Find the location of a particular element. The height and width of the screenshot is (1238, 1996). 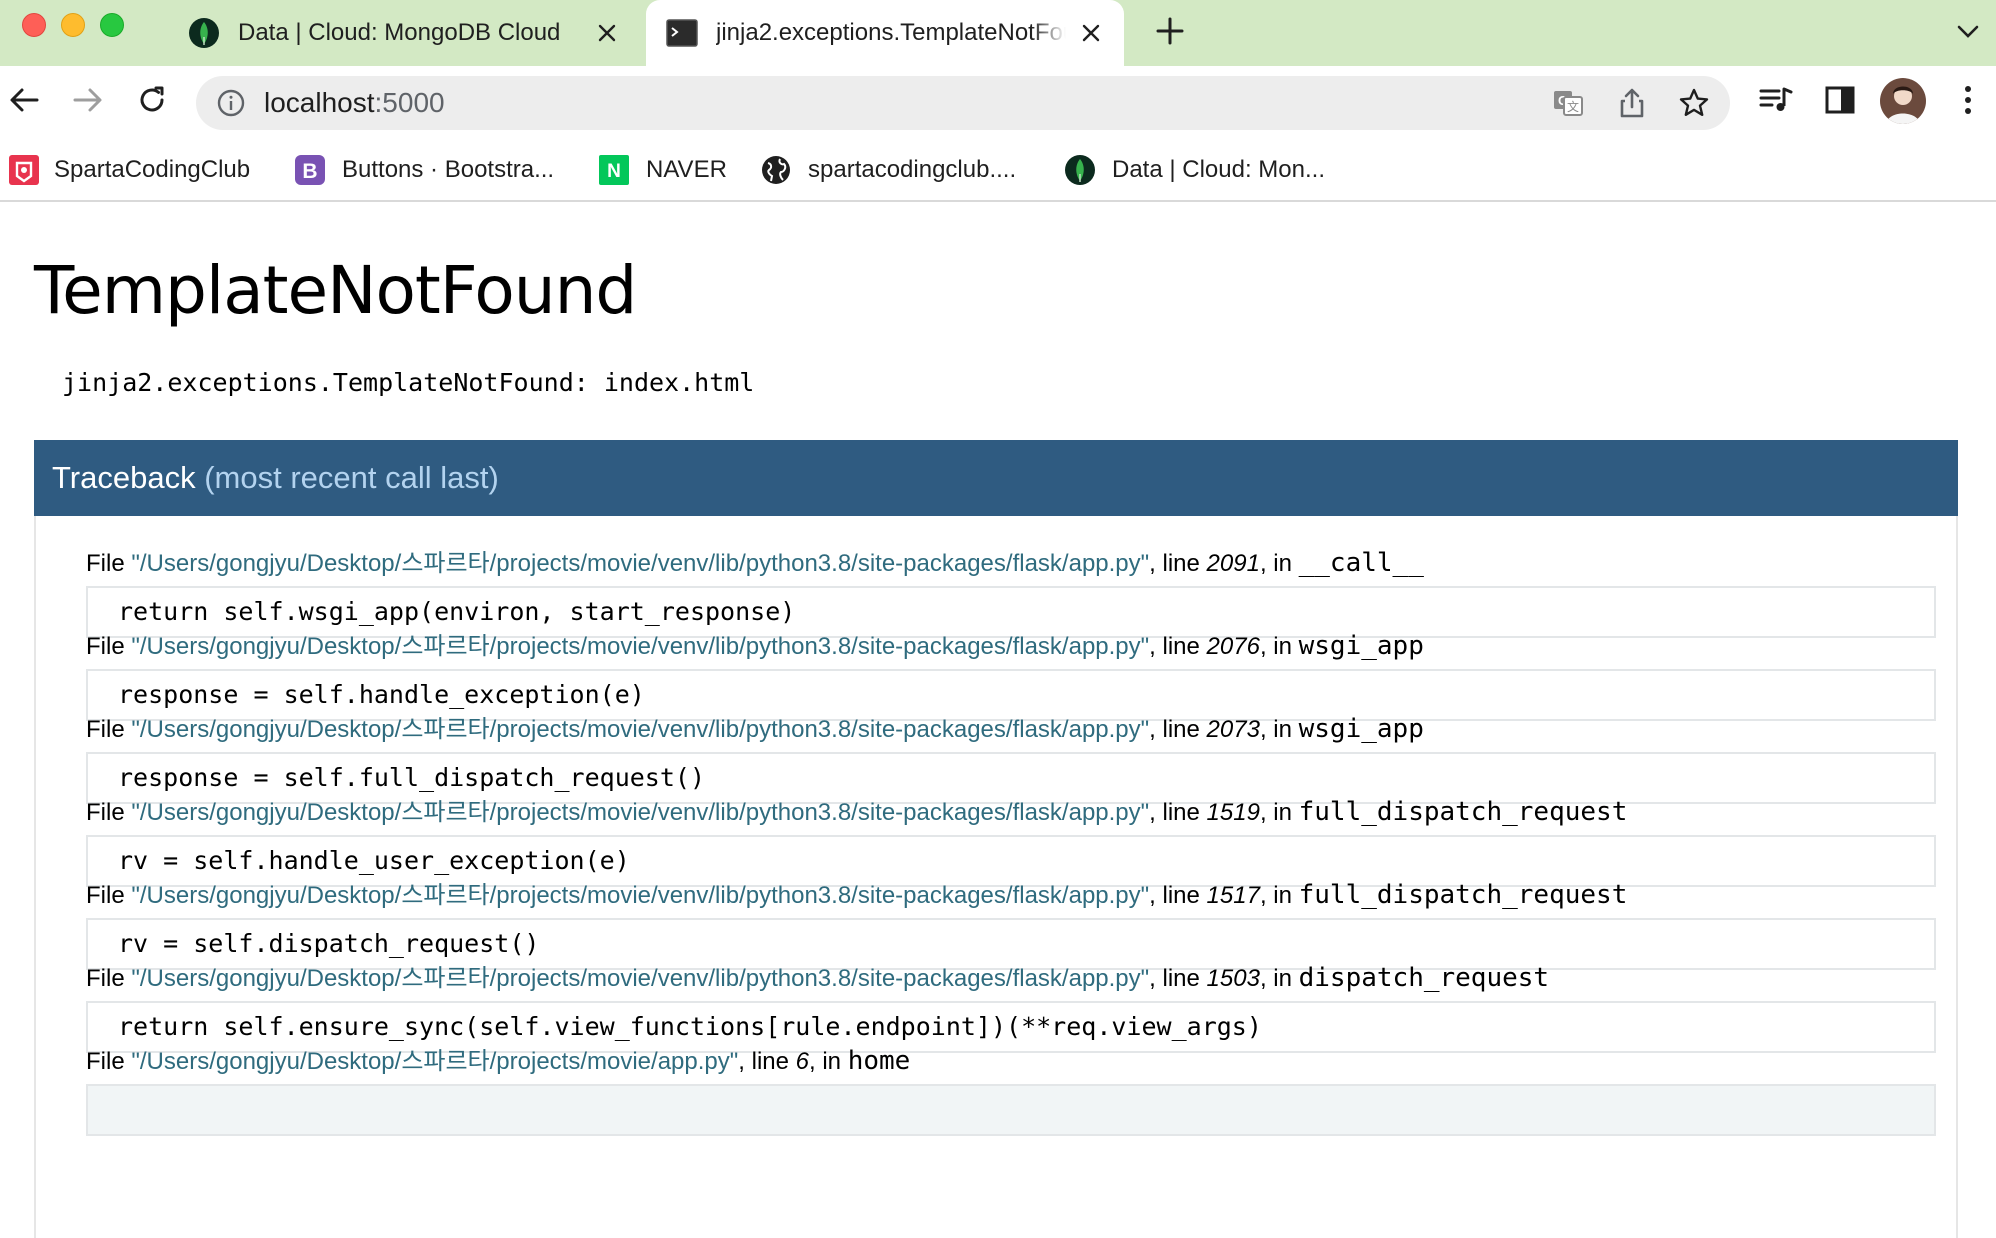

frame-code is located at coordinates (1011, 1110).